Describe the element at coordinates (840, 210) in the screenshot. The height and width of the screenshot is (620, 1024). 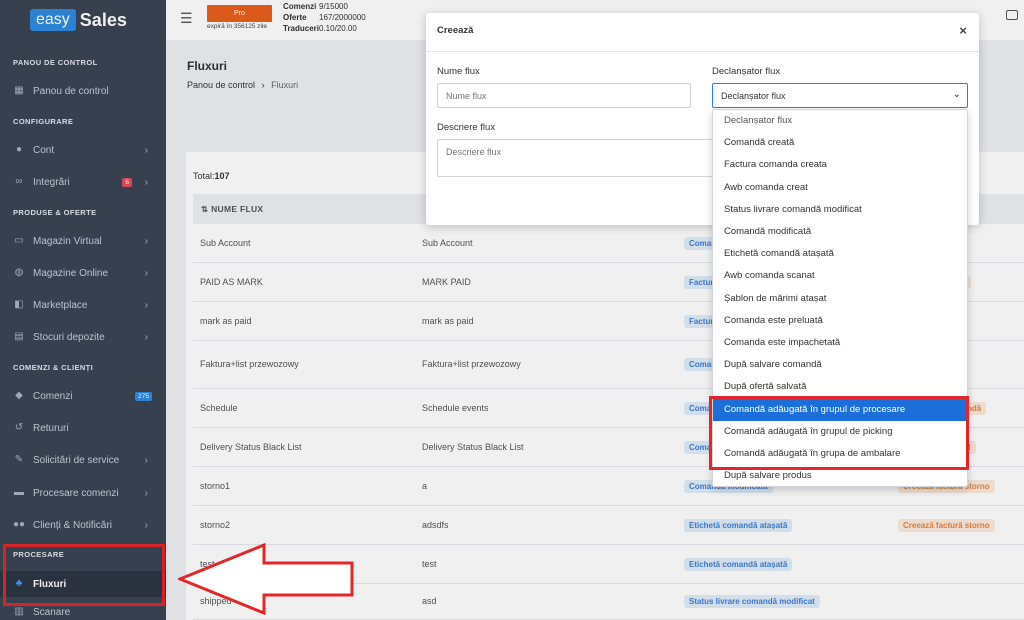
I see `dropdown-option: Status livrare comandă modificat` at that location.